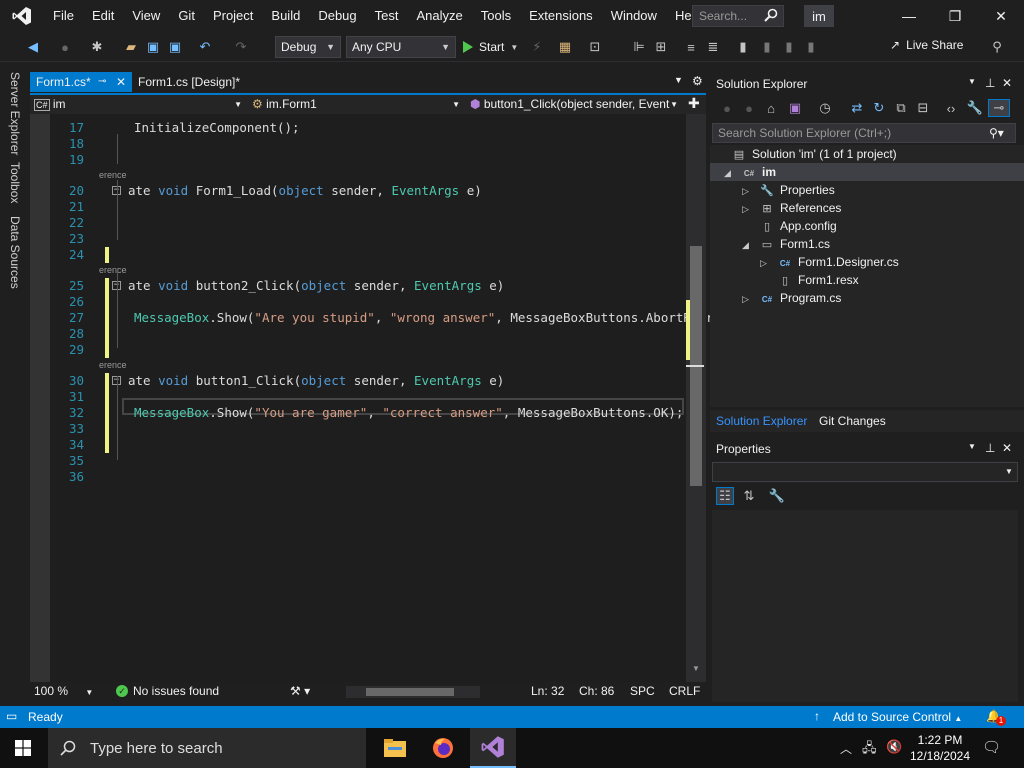  Describe the element at coordinates (975, 108) in the screenshot. I see `wrench-icon: 🔧` at that location.